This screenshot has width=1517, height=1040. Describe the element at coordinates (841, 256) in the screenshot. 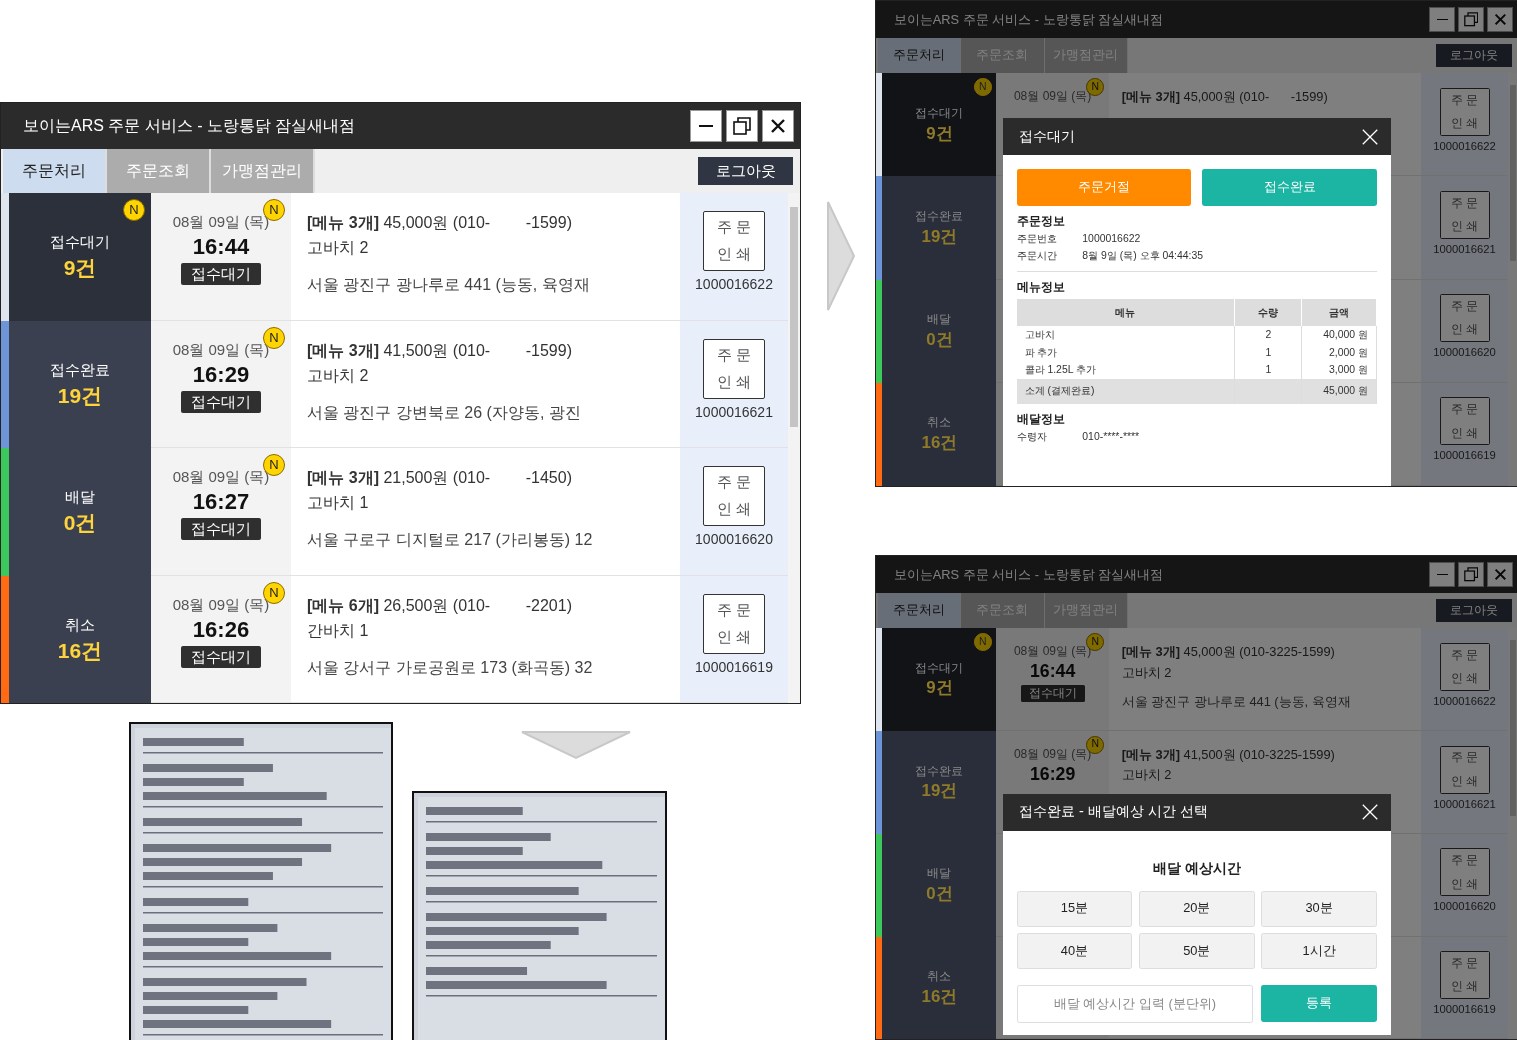

I see `right-arrow-icon` at that location.